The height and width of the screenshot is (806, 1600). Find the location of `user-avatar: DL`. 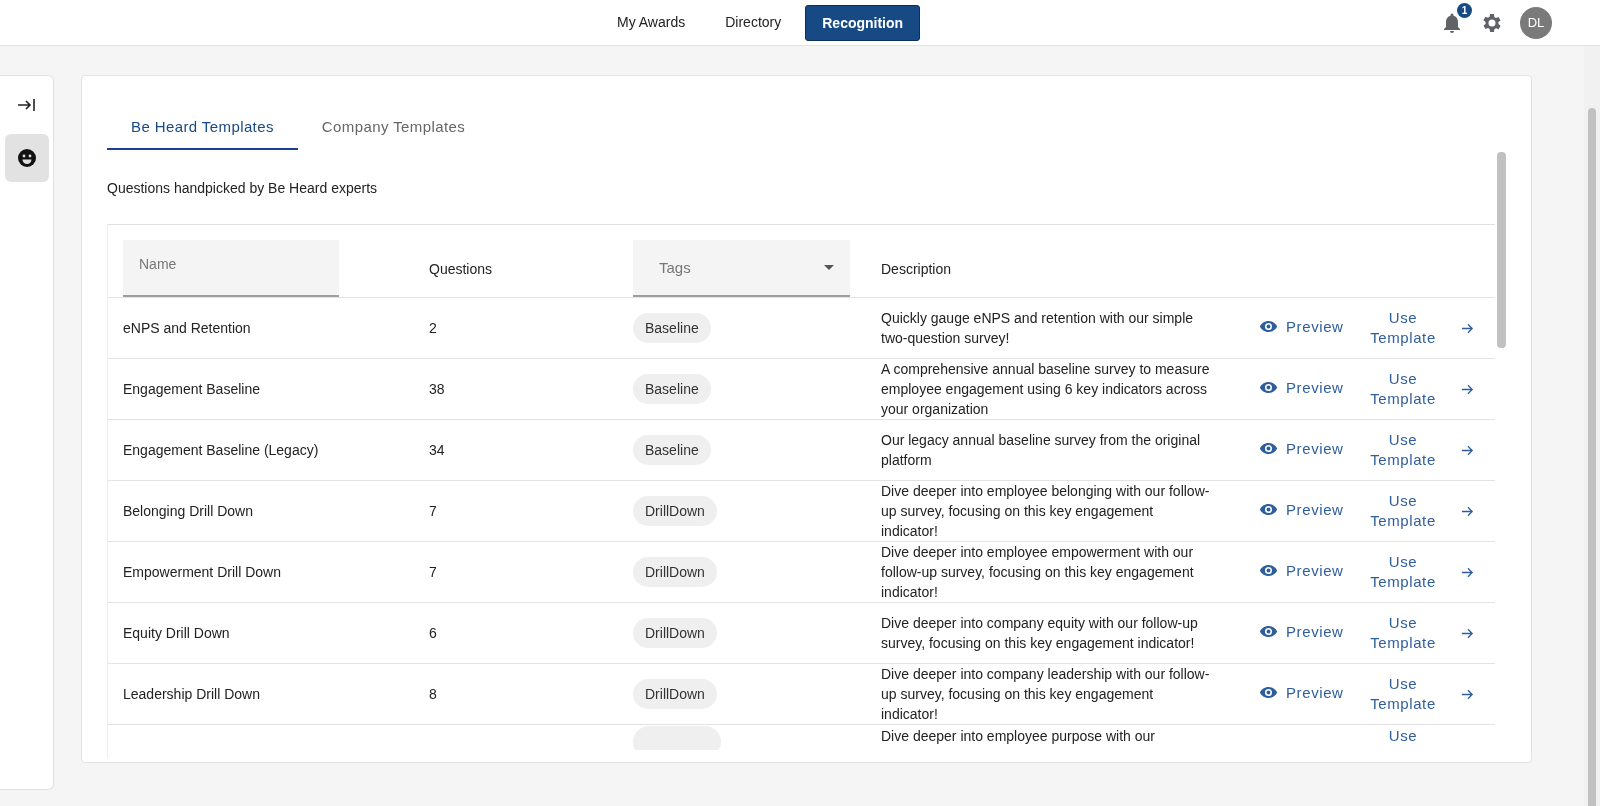

user-avatar: DL is located at coordinates (1536, 22).